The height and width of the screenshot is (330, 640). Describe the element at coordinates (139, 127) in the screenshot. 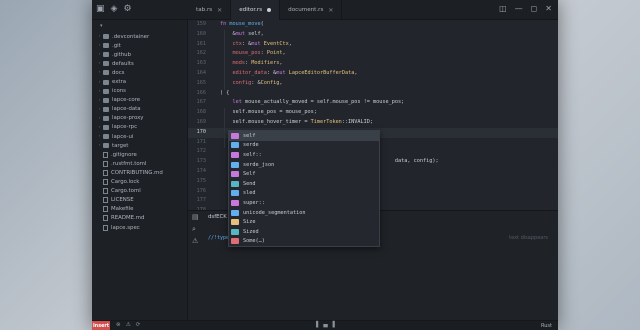

I see `folder-item: › lapce-rpc` at that location.